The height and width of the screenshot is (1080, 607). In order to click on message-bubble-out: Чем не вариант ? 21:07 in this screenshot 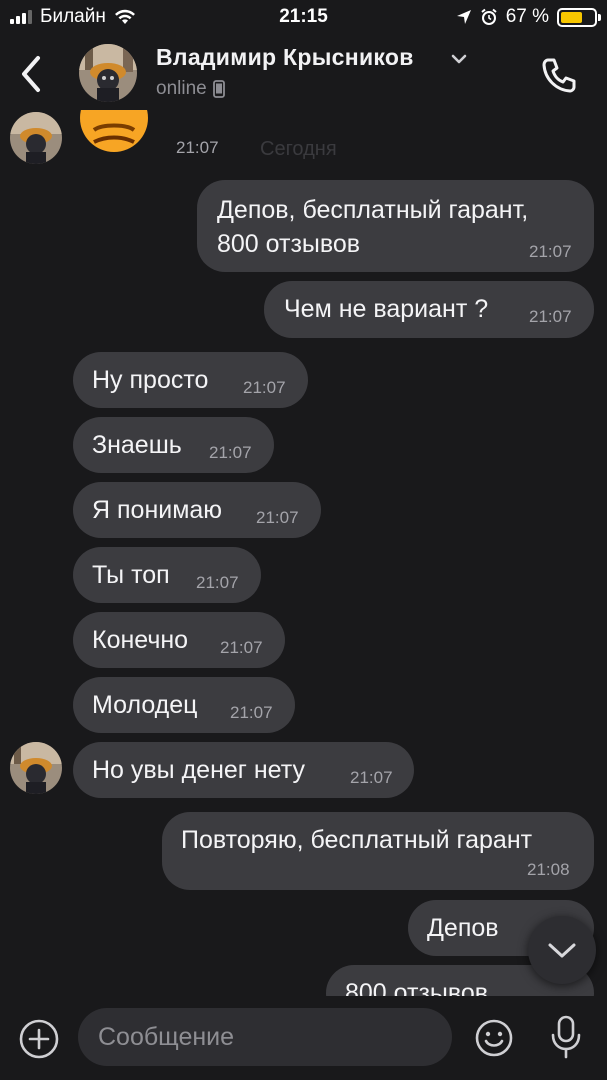, I will do `click(429, 309)`.